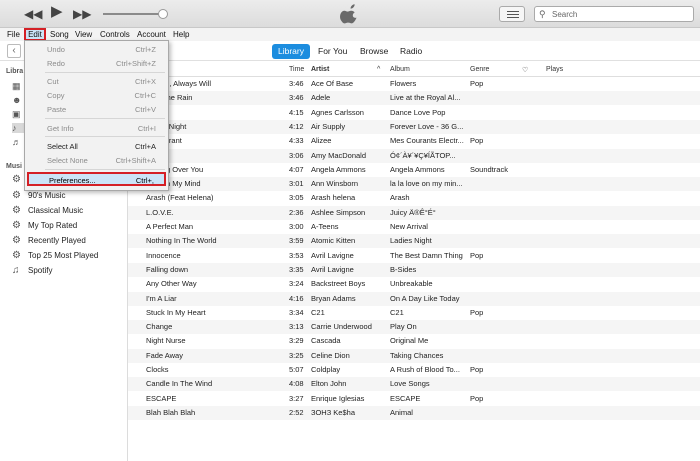  Describe the element at coordinates (332, 51) in the screenshot. I see `tab-for-you: For You` at that location.